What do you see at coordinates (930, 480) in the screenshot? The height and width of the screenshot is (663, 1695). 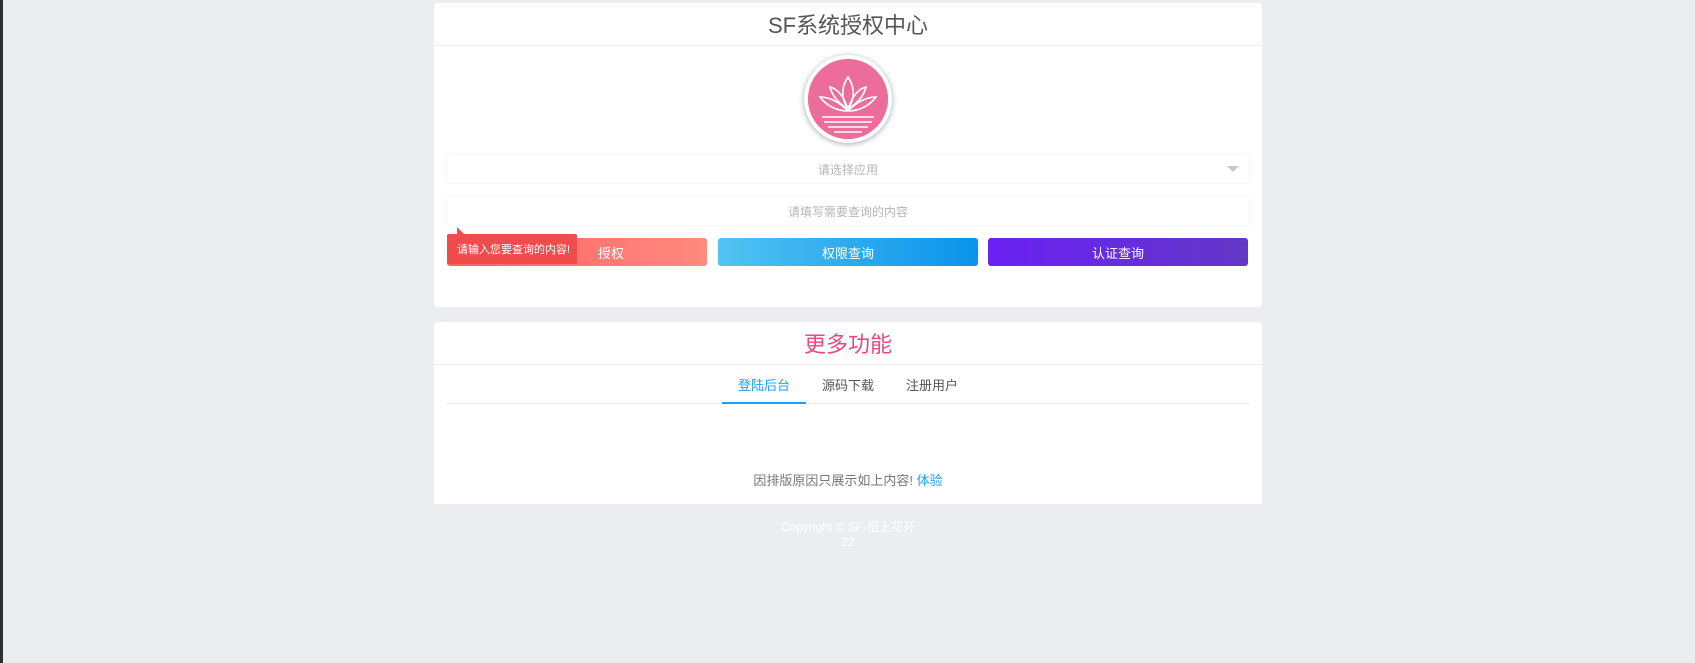 I see `try-link: 体验` at bounding box center [930, 480].